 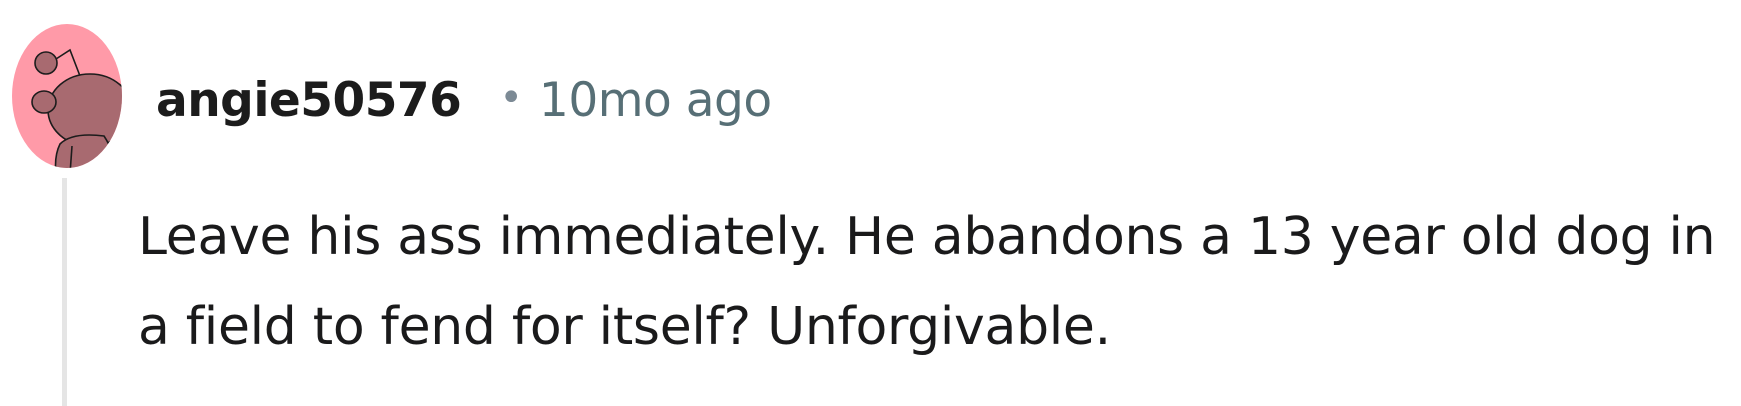 What do you see at coordinates (655, 100) in the screenshot?
I see `comment-timestamp: 10mo ago` at bounding box center [655, 100].